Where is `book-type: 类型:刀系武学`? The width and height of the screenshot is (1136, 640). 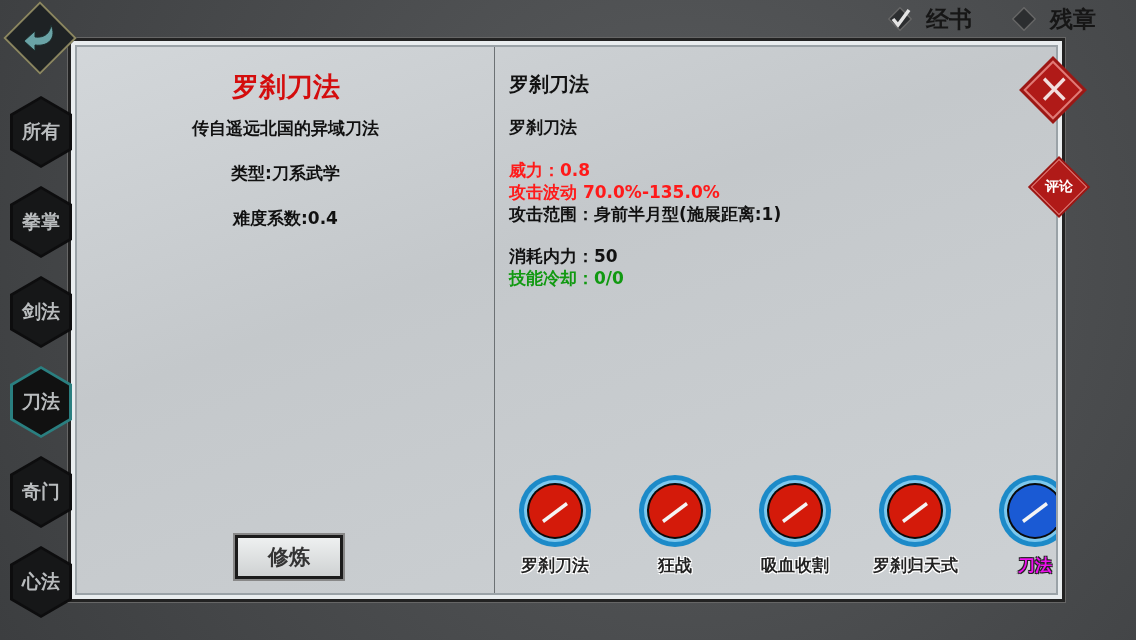 book-type: 类型:刀系武学 is located at coordinates (285, 173).